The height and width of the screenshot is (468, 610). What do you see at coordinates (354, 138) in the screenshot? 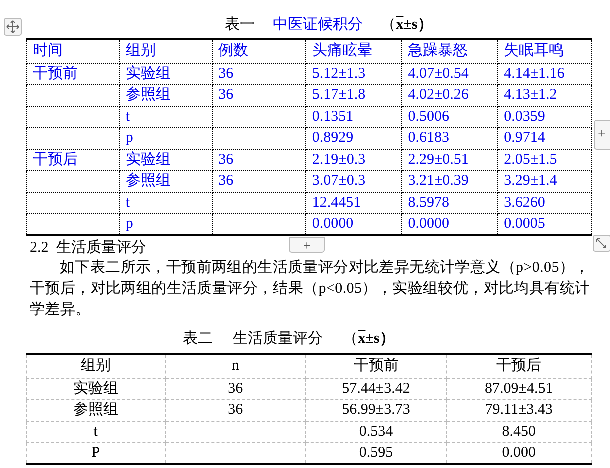
I see `table-cell: 0.8929` at bounding box center [354, 138].